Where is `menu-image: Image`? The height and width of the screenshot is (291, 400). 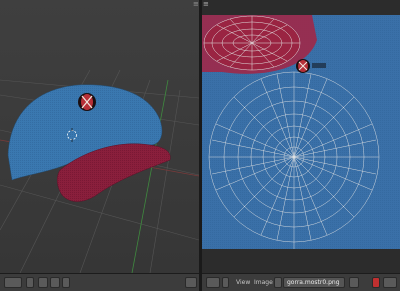
menu-image: Image is located at coordinates (263, 282).